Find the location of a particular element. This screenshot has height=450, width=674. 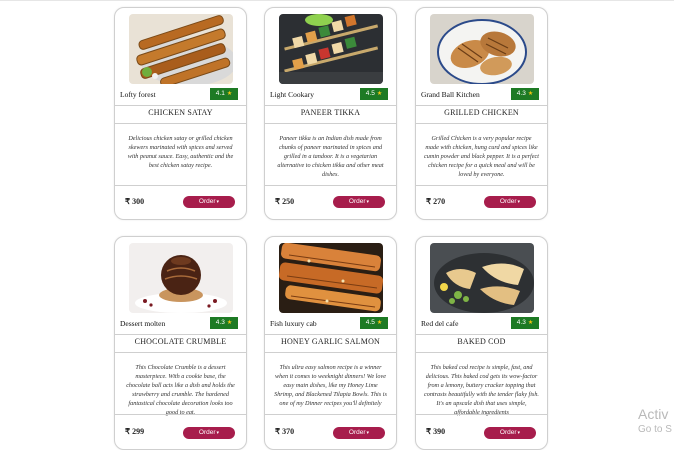

dish-title: CHOCOLATE CRUMBLE is located at coordinates (180, 341).